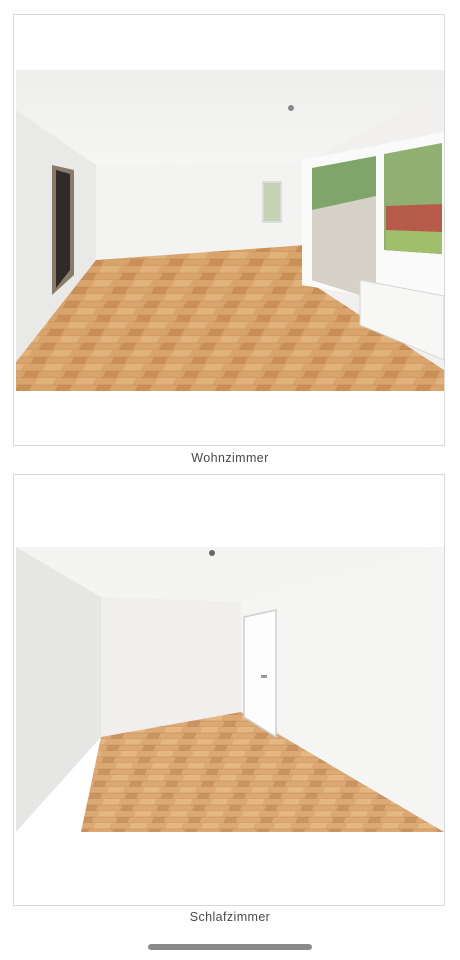  I want to click on photo-caption-living-room: Wohnzimmer, so click(230, 458).